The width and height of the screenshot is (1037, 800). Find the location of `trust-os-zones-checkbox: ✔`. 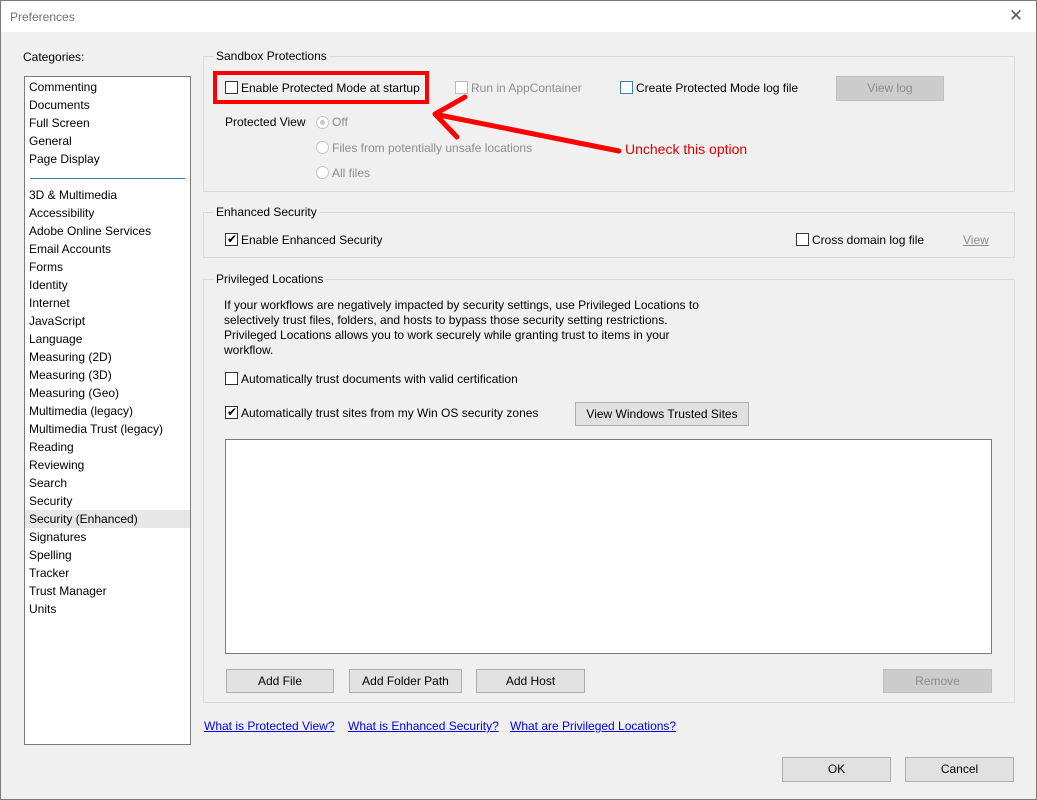

trust-os-zones-checkbox: ✔ is located at coordinates (231, 412).